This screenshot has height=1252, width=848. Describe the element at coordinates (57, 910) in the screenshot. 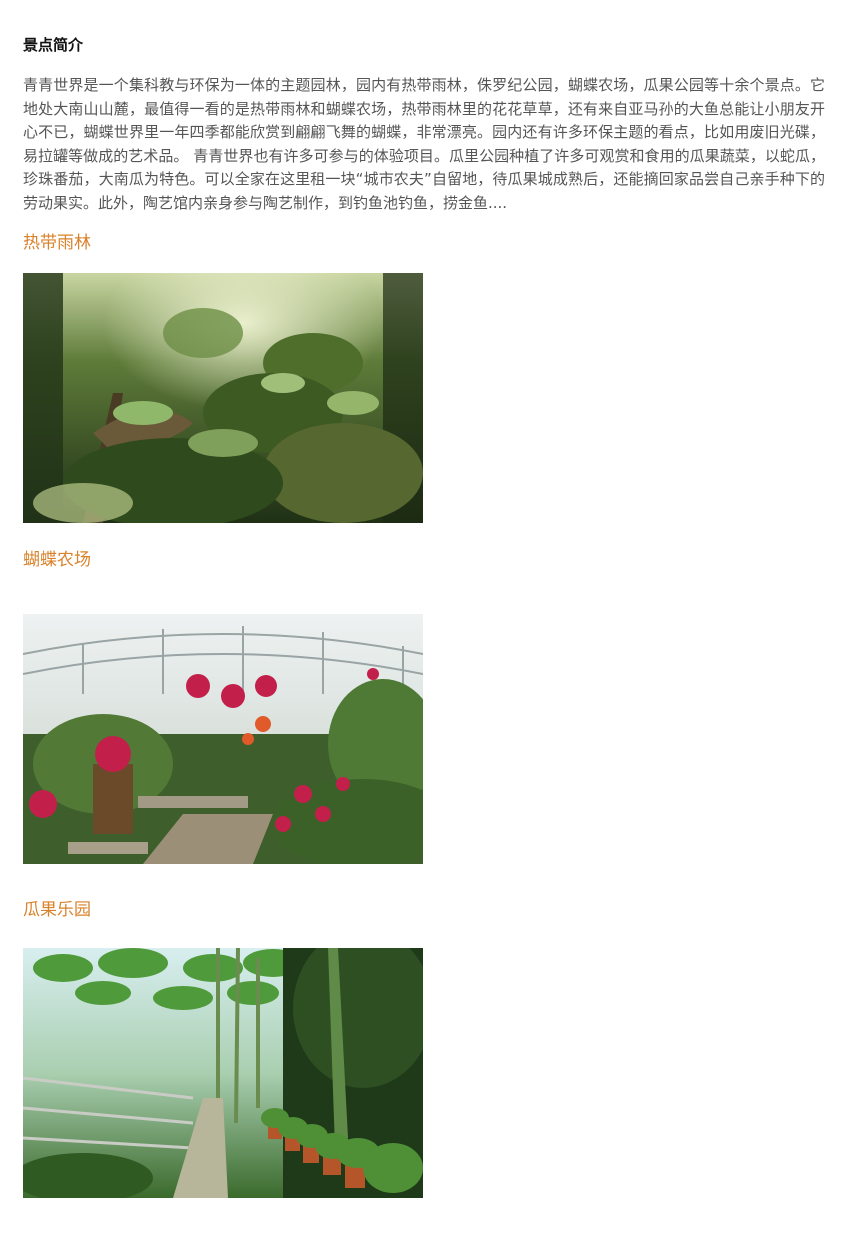

I see `spot-title-fruit-park: 瓜果乐园` at that location.